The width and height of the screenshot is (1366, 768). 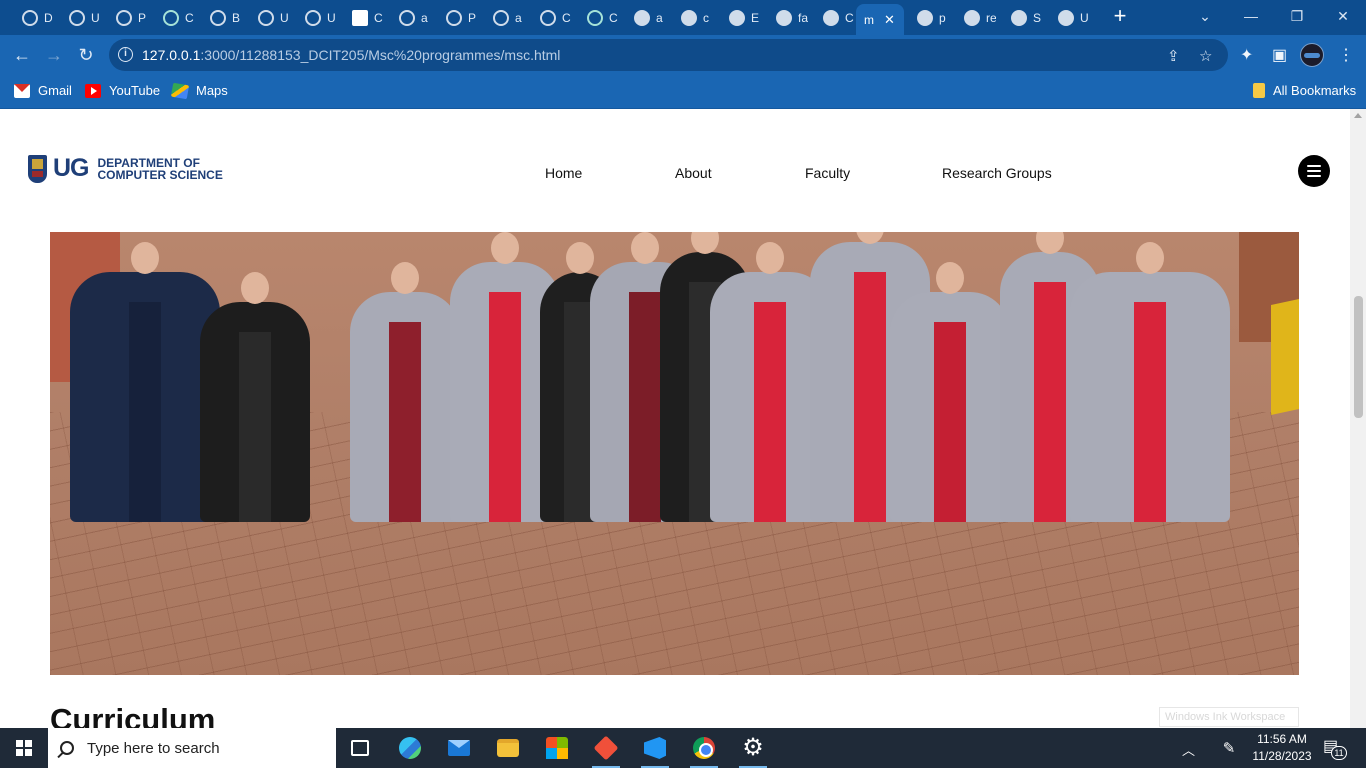 I want to click on logo-ug-text: UG, so click(x=71, y=168).